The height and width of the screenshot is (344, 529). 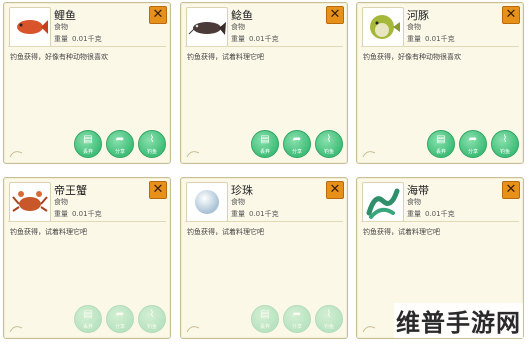 What do you see at coordinates (383, 202) in the screenshot?
I see `seaweed-icon` at bounding box center [383, 202].